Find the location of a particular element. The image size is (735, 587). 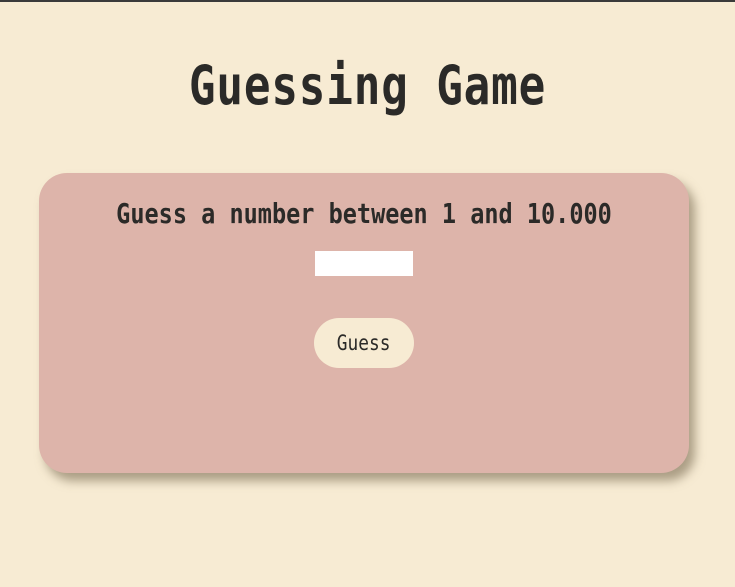

guess-button-label: Guess is located at coordinates (364, 343).